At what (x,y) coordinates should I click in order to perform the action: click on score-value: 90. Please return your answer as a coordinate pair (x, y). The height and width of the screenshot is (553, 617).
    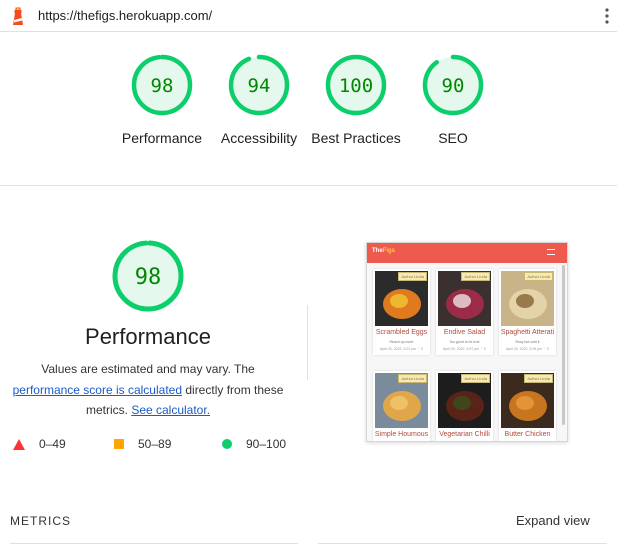
    Looking at the image, I should click on (453, 86).